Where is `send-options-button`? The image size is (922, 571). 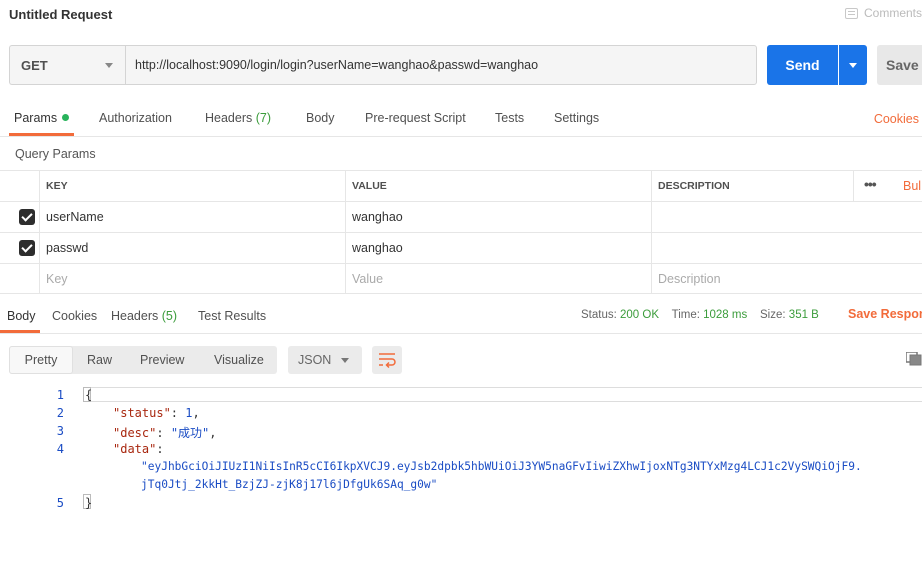 send-options-button is located at coordinates (853, 65).